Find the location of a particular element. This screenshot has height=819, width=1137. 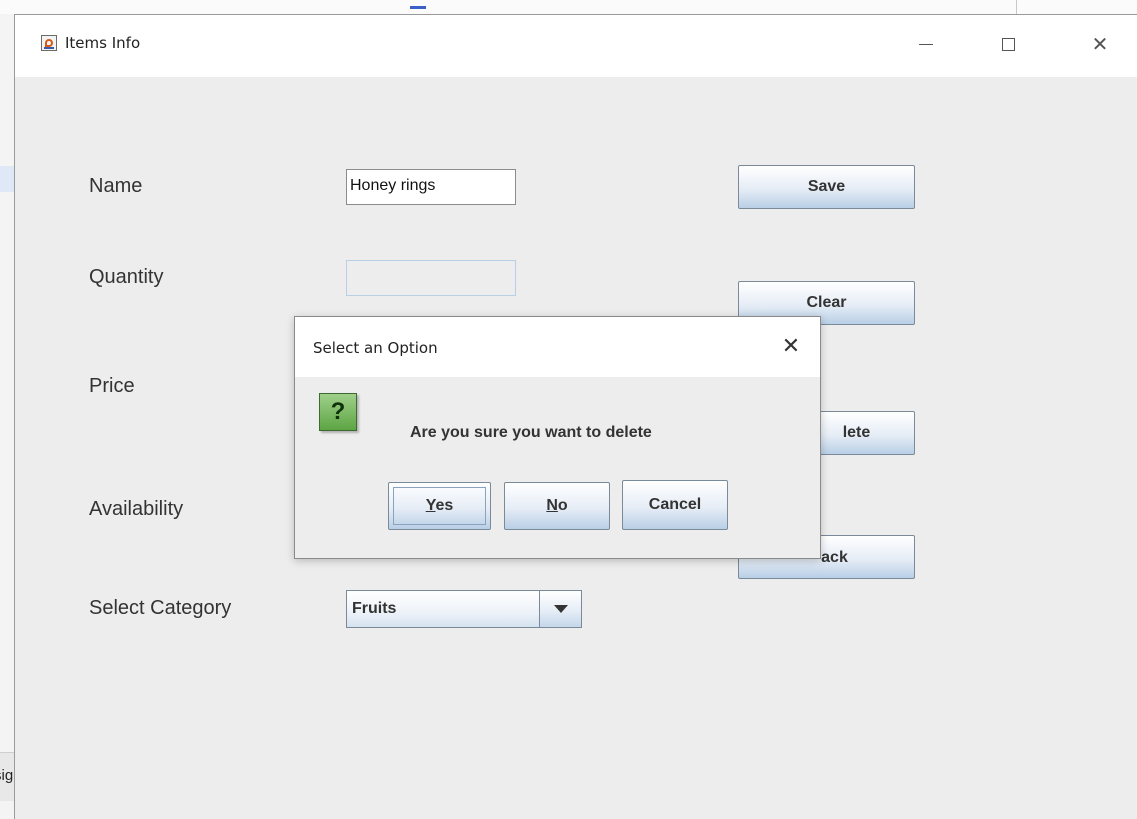

minimize-icon is located at coordinates (926, 44).